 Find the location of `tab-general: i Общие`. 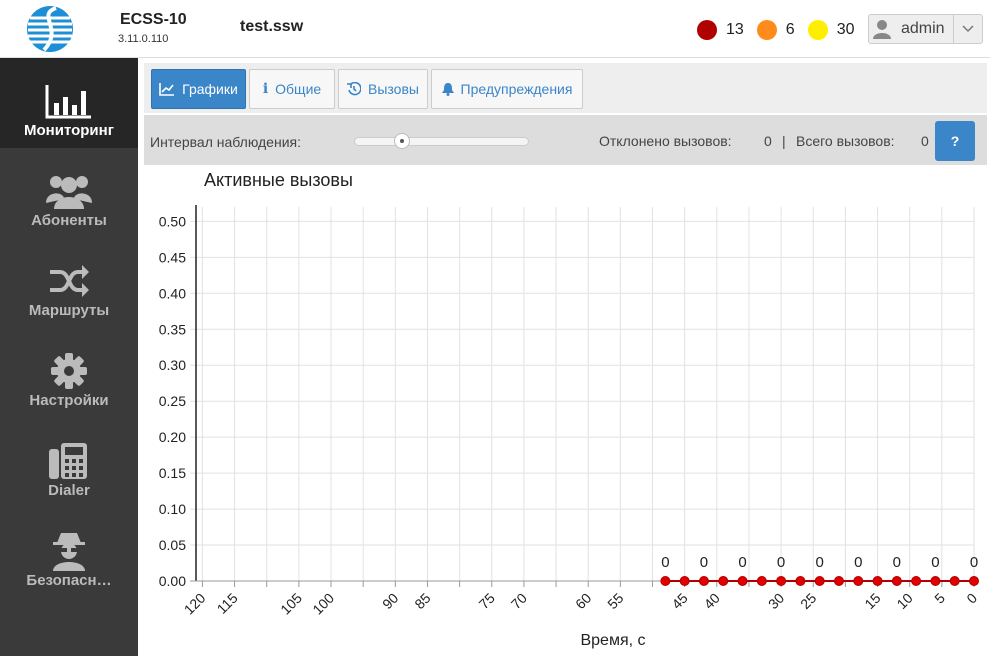

tab-general: i Общие is located at coordinates (292, 89).